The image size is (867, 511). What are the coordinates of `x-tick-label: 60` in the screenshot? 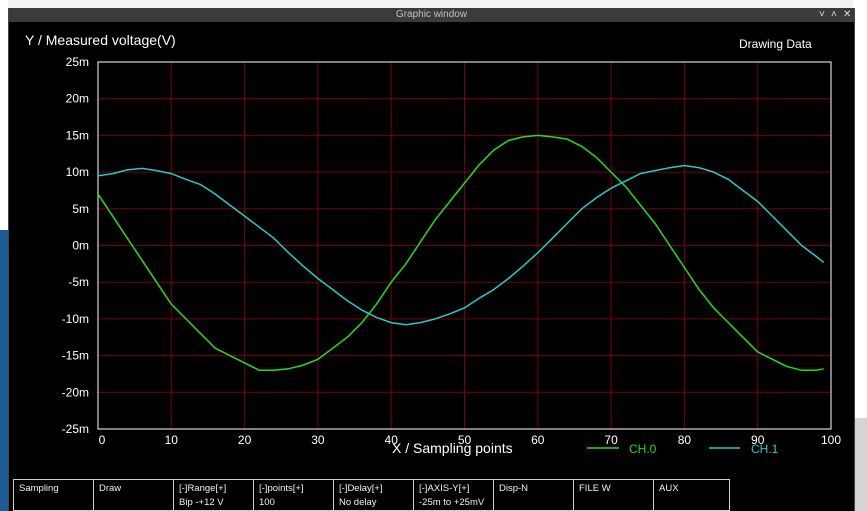 It's located at (538, 440).